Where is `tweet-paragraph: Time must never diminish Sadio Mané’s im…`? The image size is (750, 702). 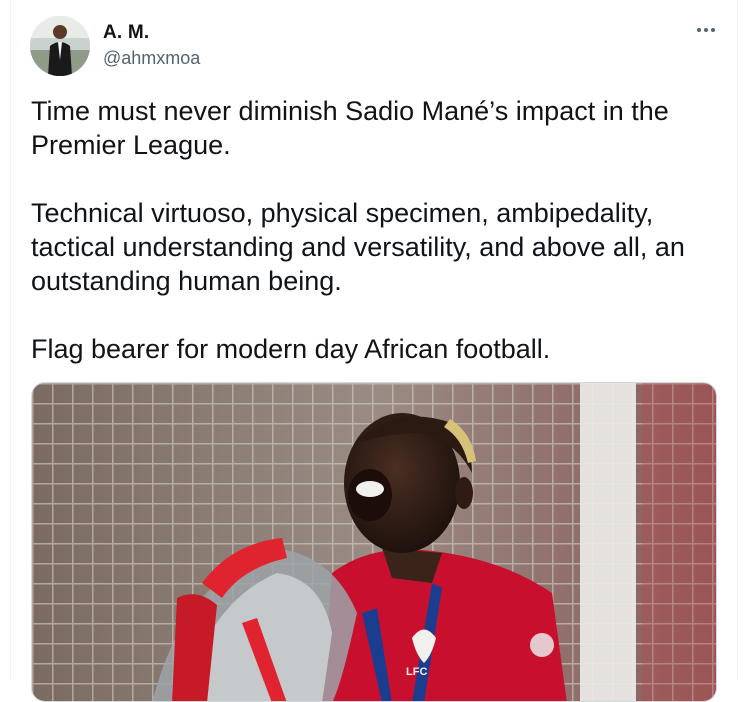 tweet-paragraph: Time must never diminish Sadio Mané’s im… is located at coordinates (350, 128).